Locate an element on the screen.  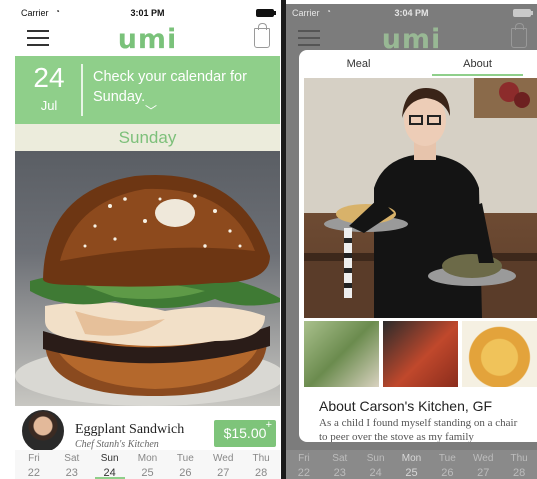
plus-icon: + is located at coordinates (268, 425).